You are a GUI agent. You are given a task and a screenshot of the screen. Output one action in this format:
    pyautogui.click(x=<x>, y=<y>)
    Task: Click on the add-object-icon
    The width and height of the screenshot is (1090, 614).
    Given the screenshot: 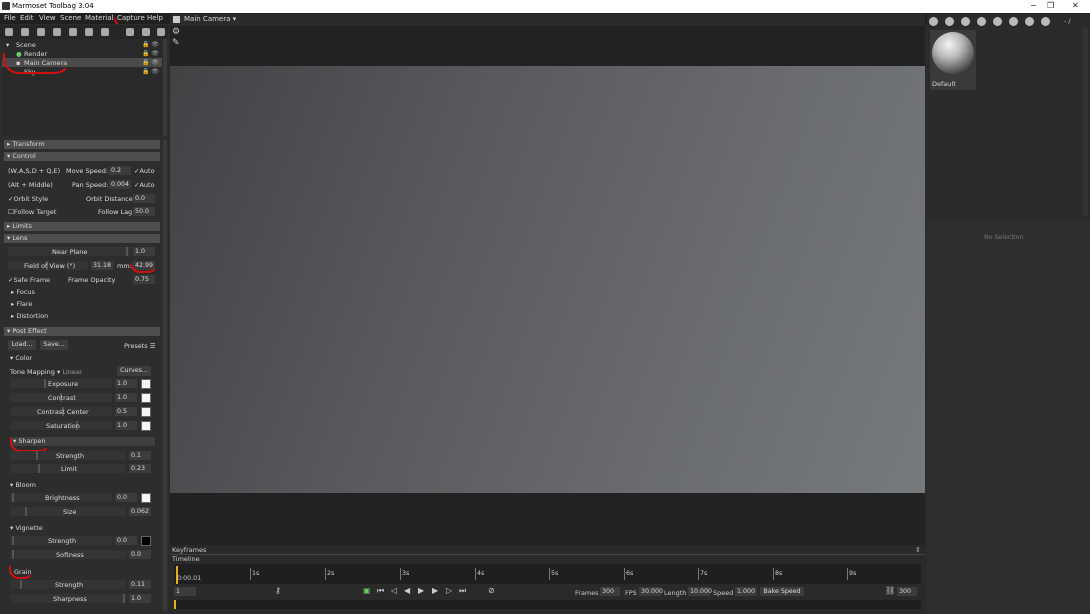 What is the action you would take?
    pyautogui.click(x=9, y=32)
    